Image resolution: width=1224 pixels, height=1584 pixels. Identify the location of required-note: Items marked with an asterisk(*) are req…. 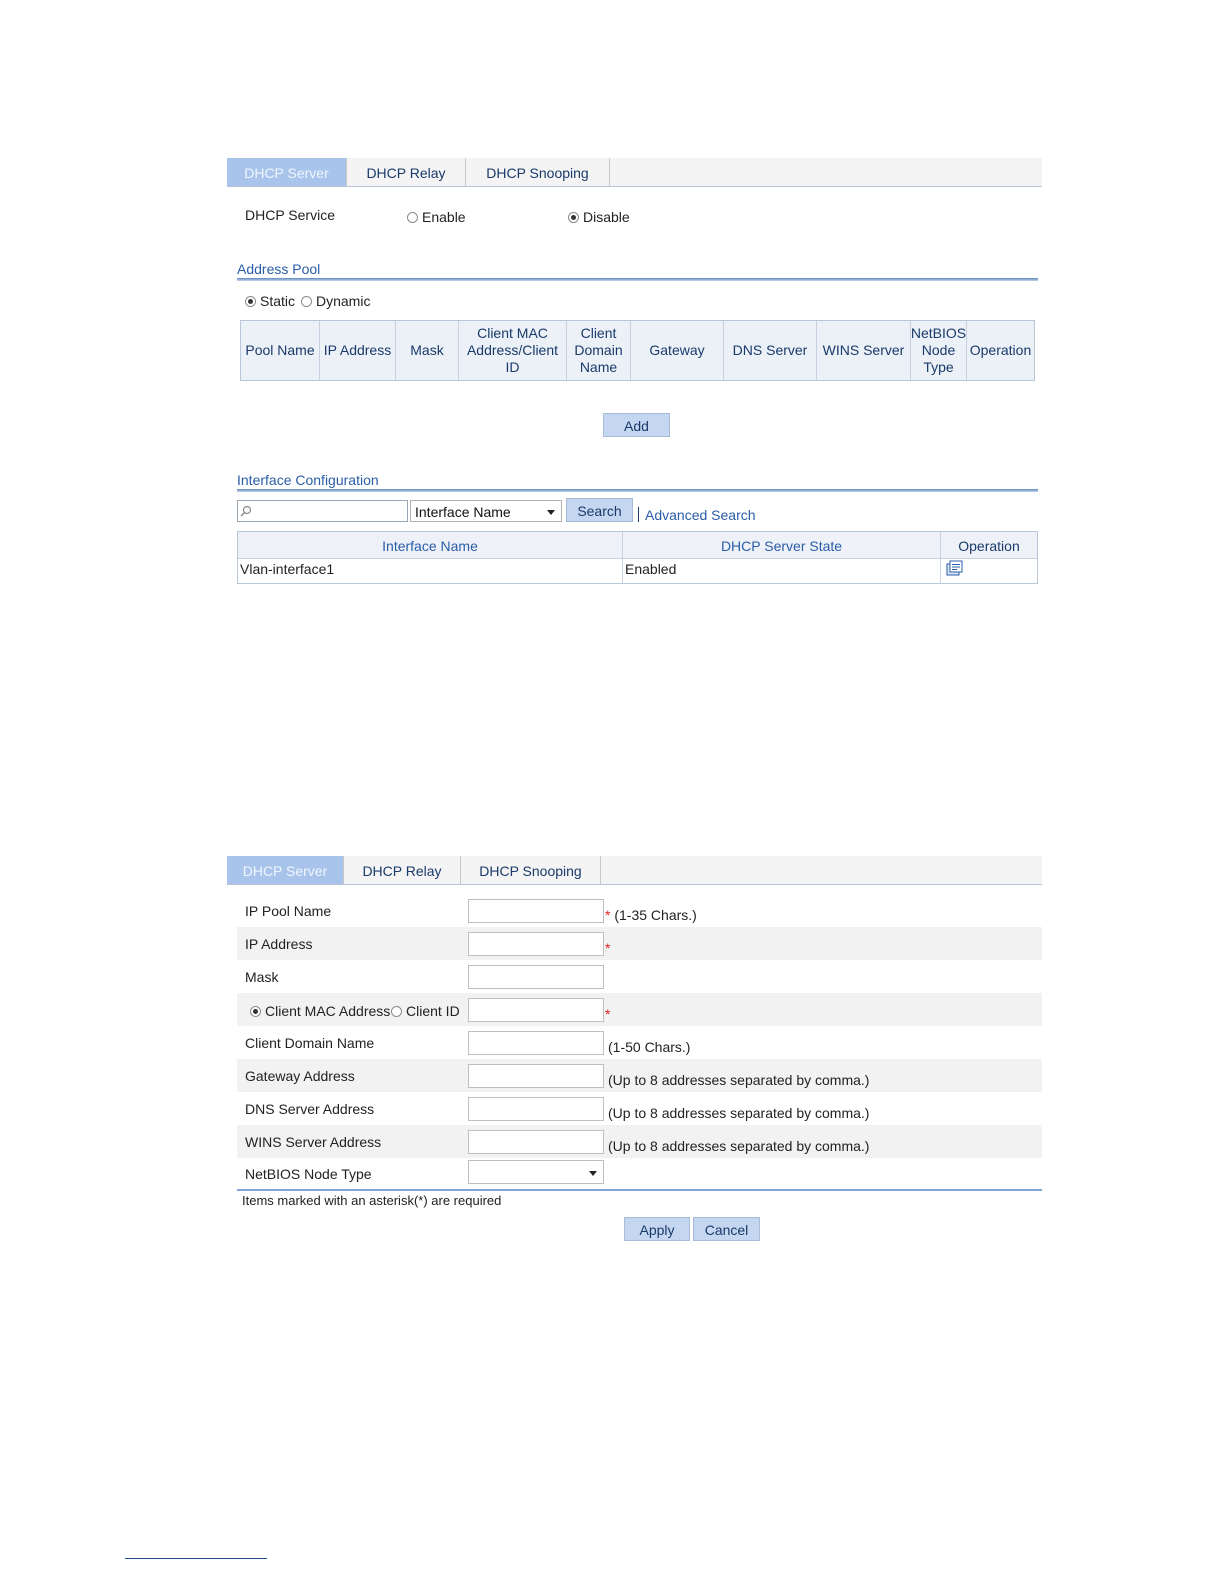
(372, 1200).